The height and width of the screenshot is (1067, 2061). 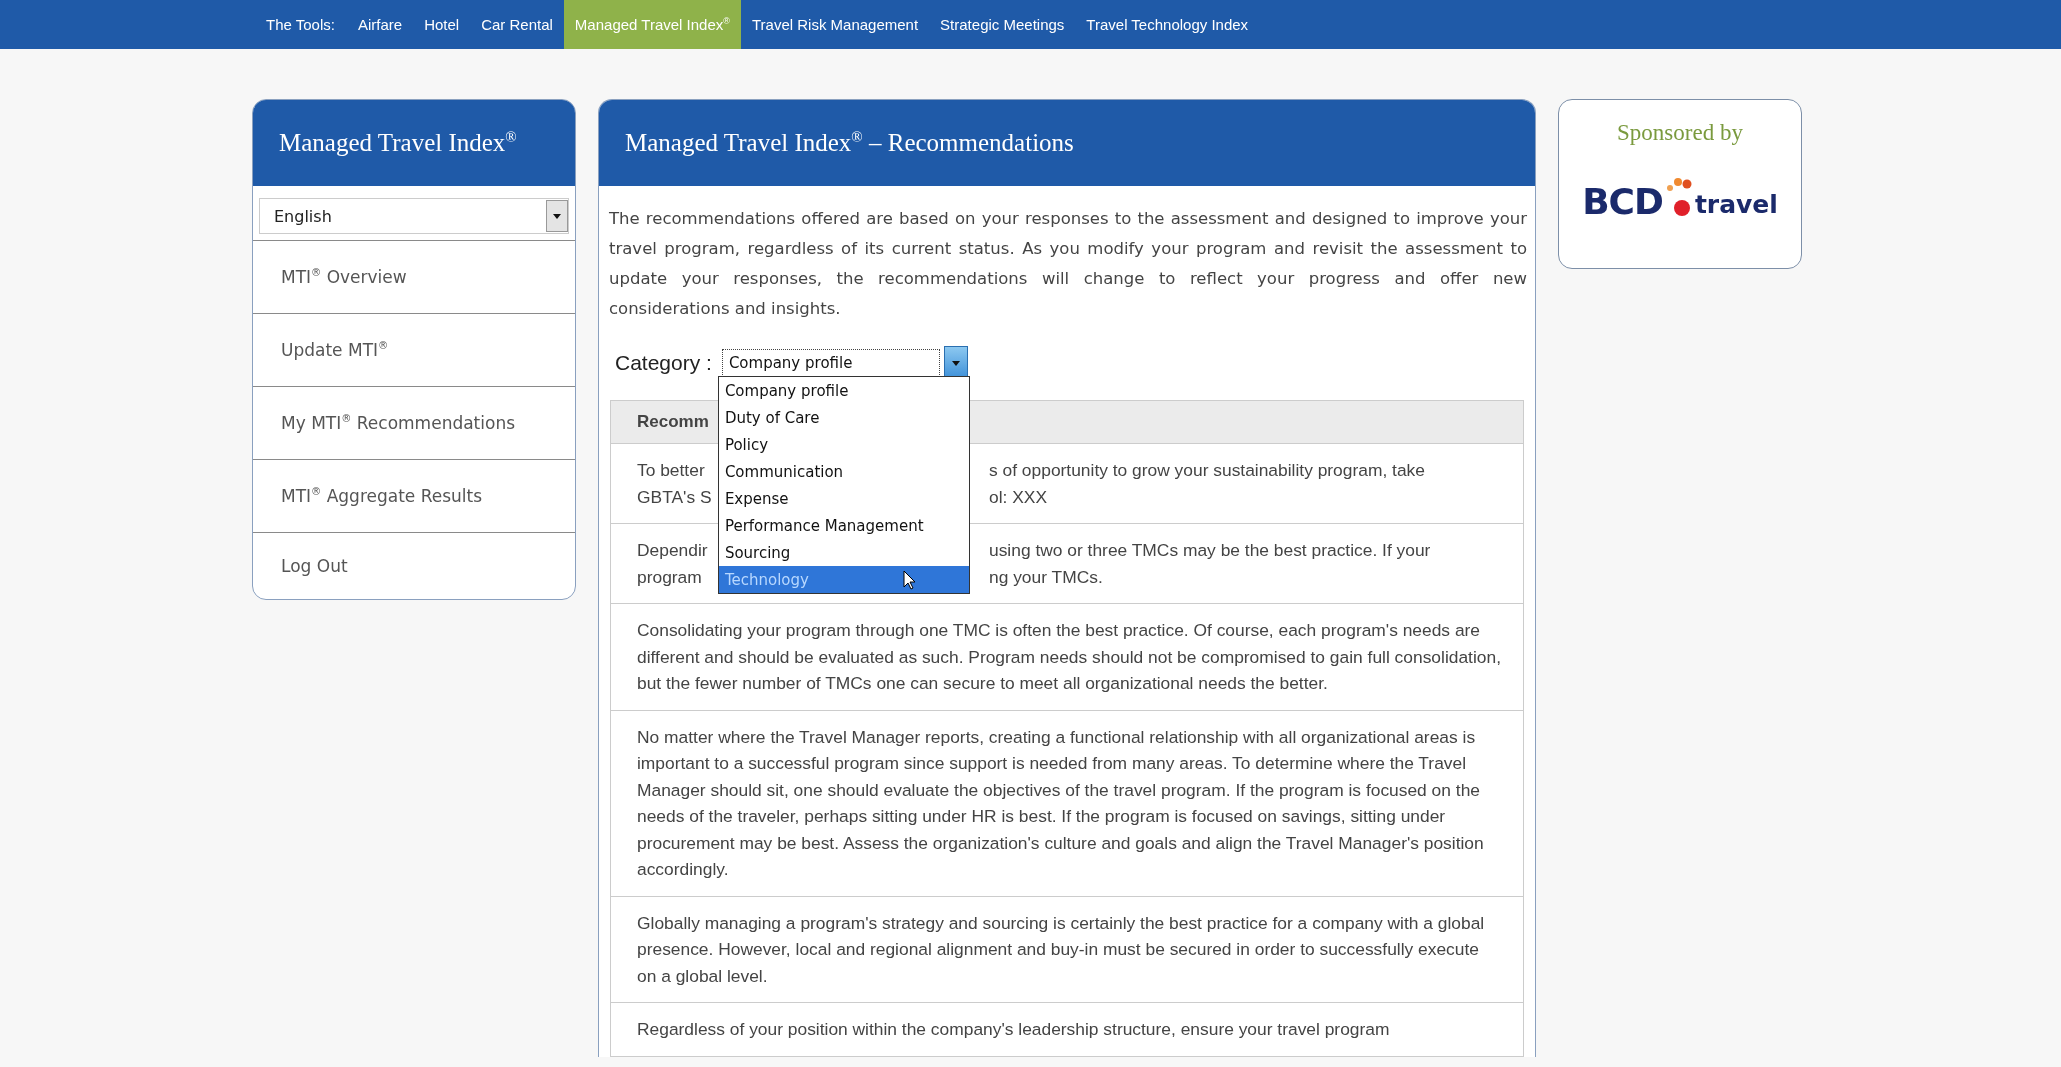 What do you see at coordinates (517, 24) in the screenshot?
I see `nav-tab: Car Rental` at bounding box center [517, 24].